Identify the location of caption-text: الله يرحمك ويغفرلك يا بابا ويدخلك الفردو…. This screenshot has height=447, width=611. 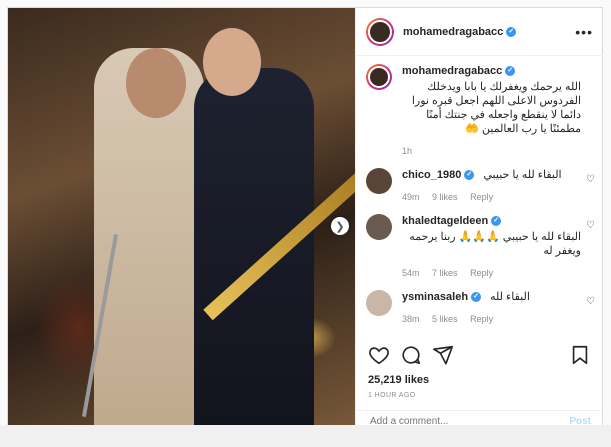
(496, 108).